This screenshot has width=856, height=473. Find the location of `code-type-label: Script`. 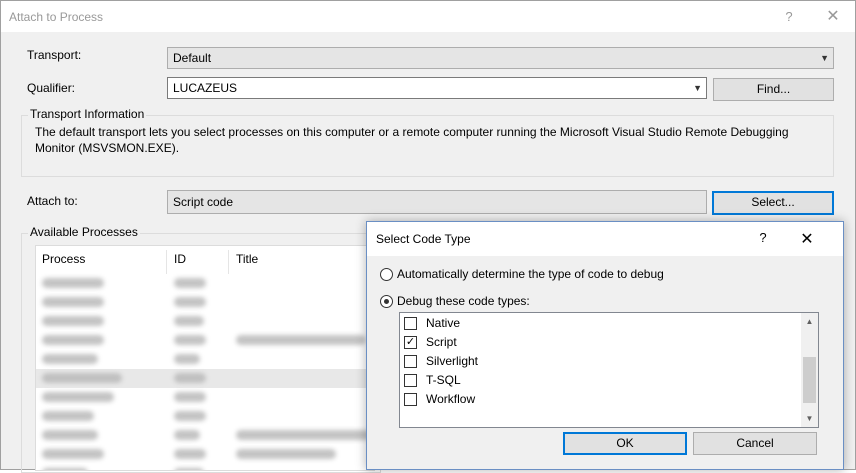

code-type-label: Script is located at coordinates (441, 342).